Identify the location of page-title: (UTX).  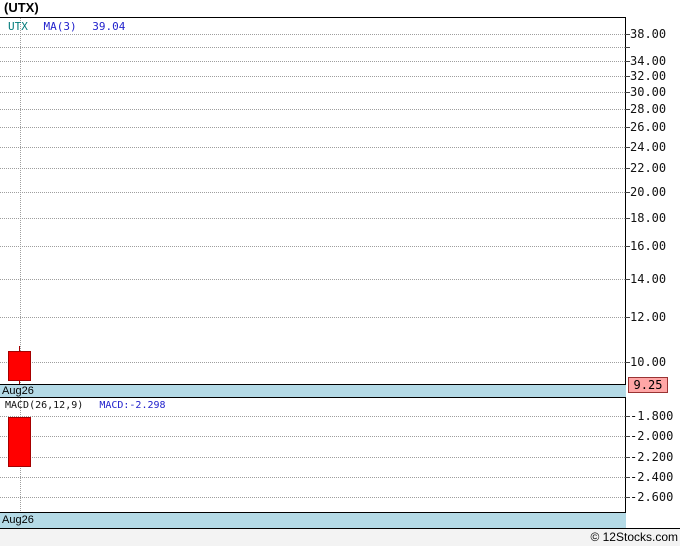
(21, 7).